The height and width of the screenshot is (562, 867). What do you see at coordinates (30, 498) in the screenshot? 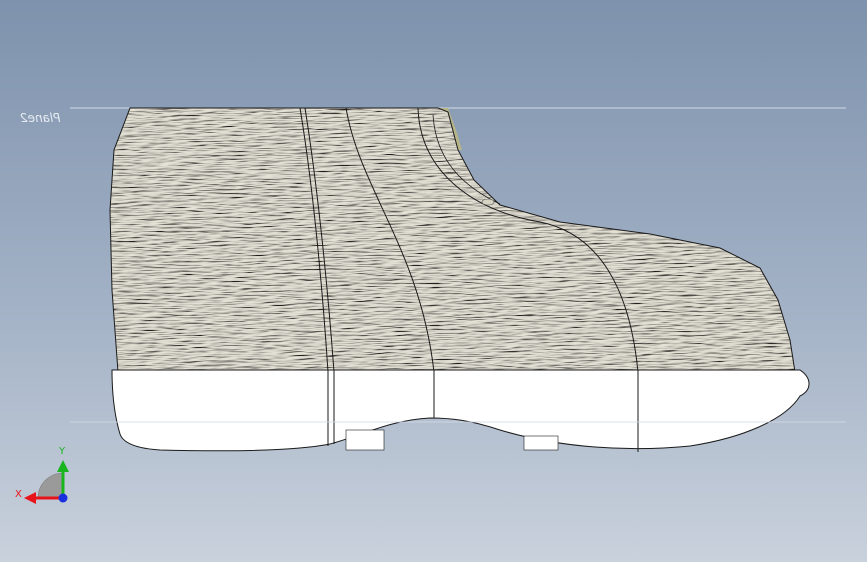
I see `x-axis-arrowhead` at bounding box center [30, 498].